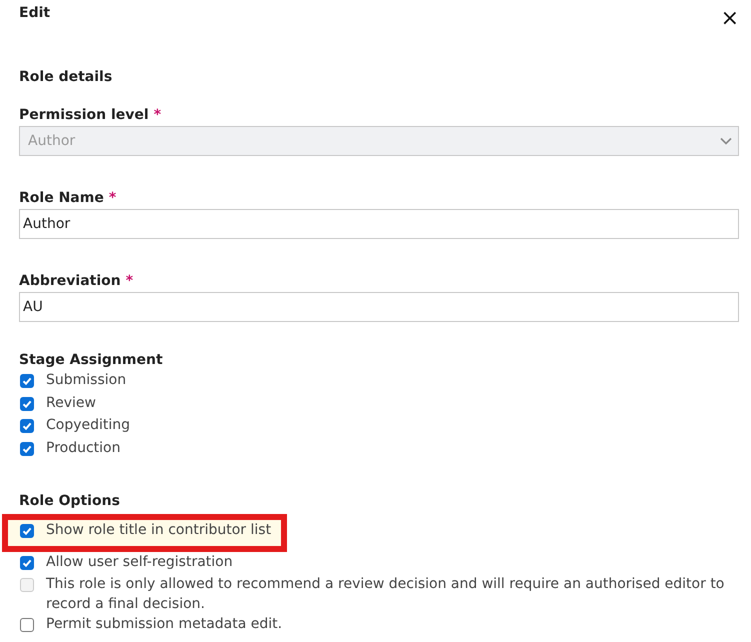 The height and width of the screenshot is (642, 751). I want to click on field-label: Abbreviation, so click(70, 281).